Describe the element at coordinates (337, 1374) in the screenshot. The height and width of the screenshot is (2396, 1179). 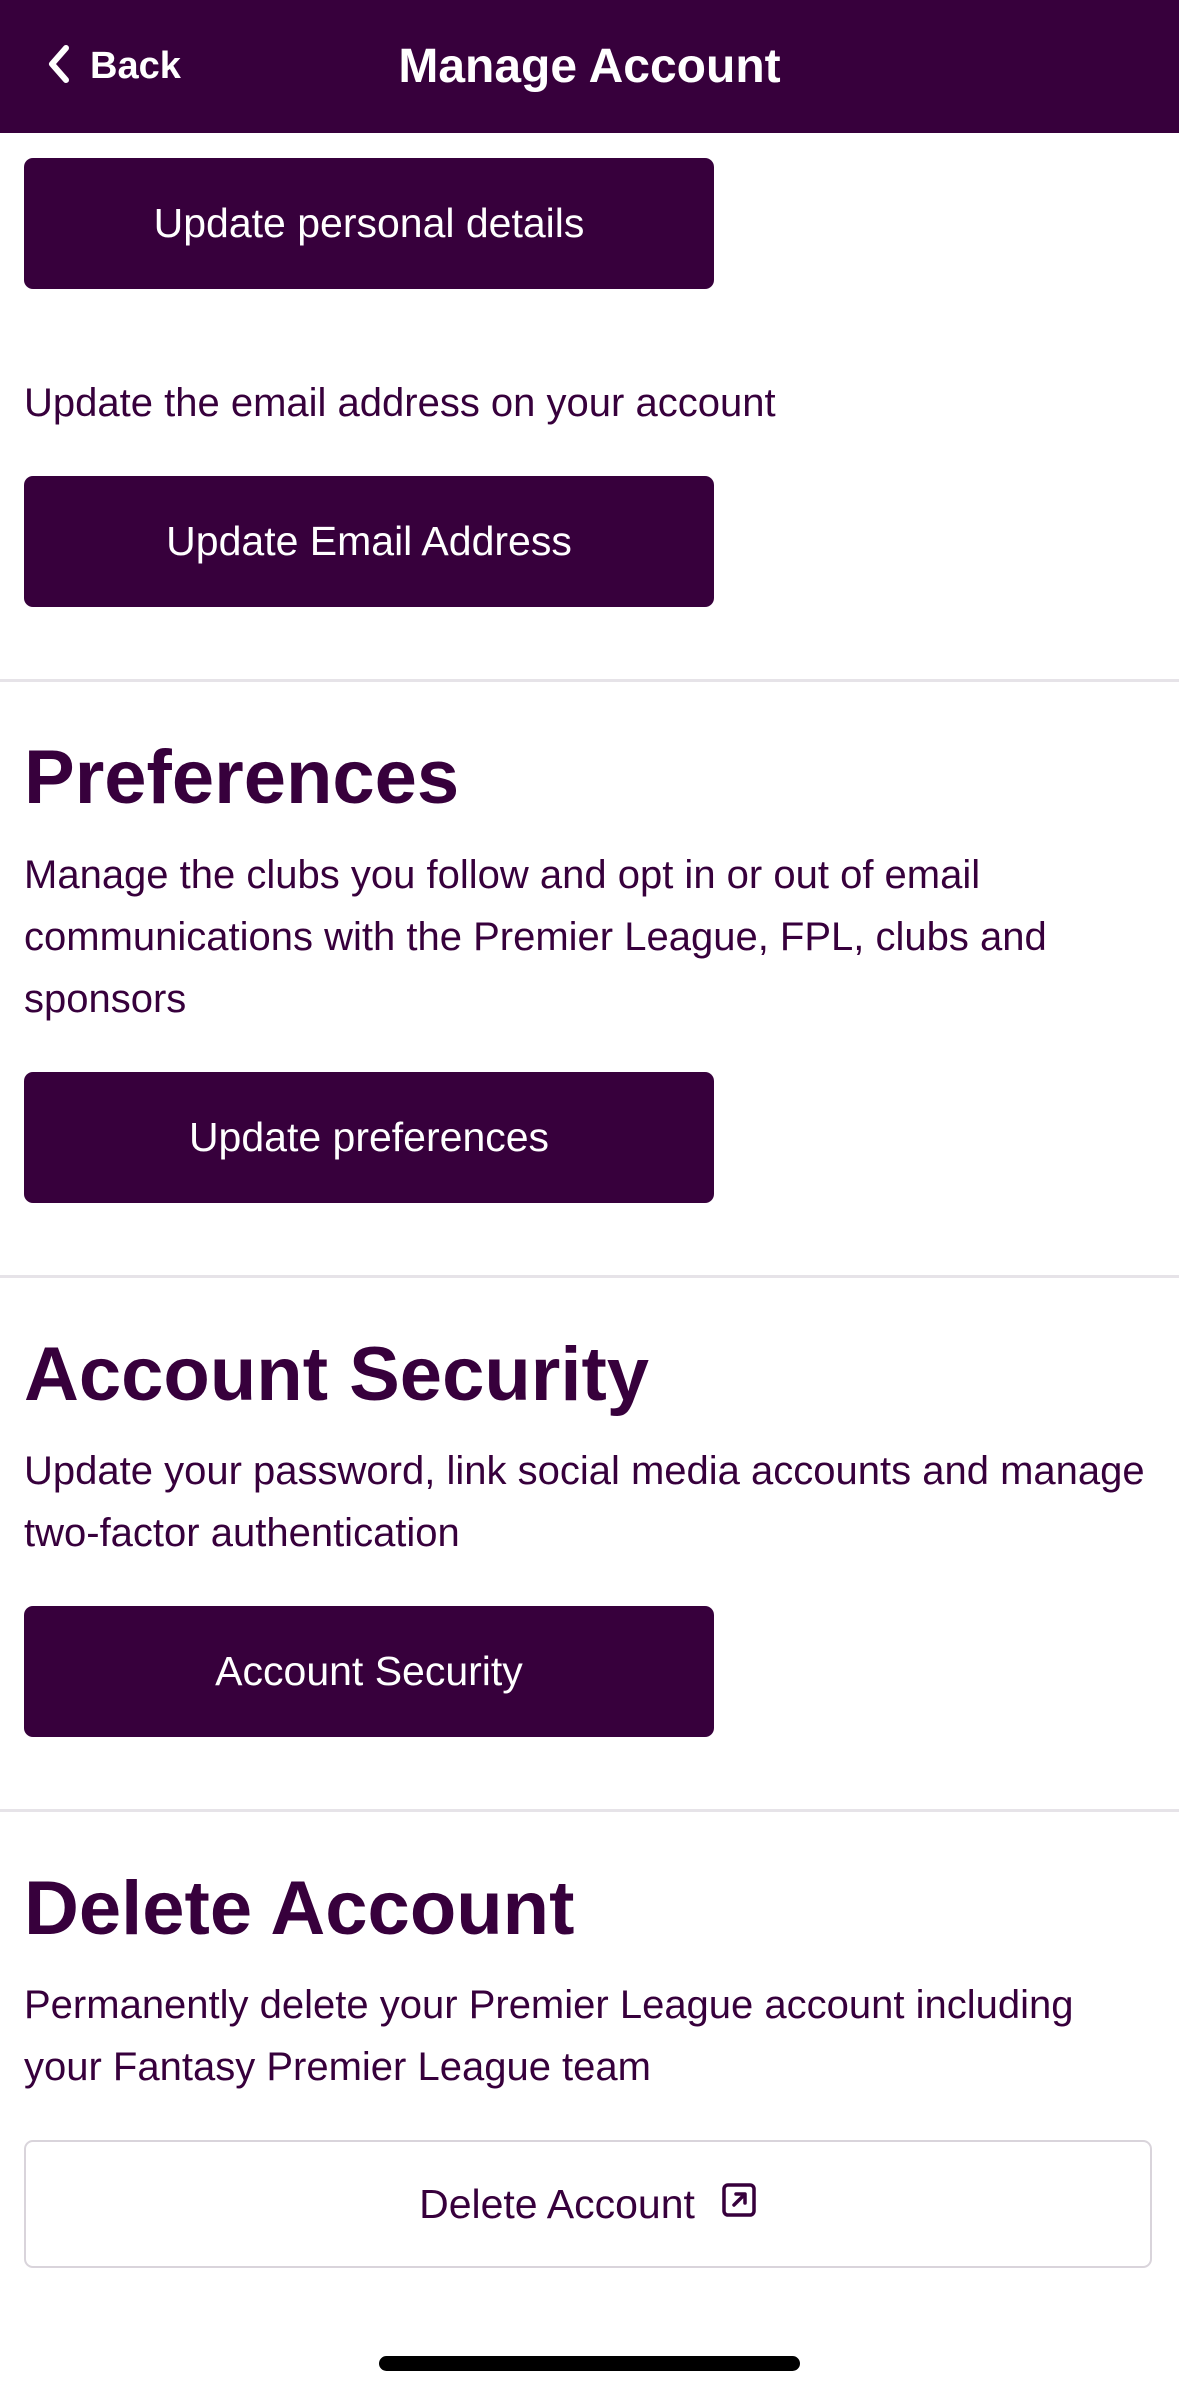
I see `account-security-title: Account Security` at that location.